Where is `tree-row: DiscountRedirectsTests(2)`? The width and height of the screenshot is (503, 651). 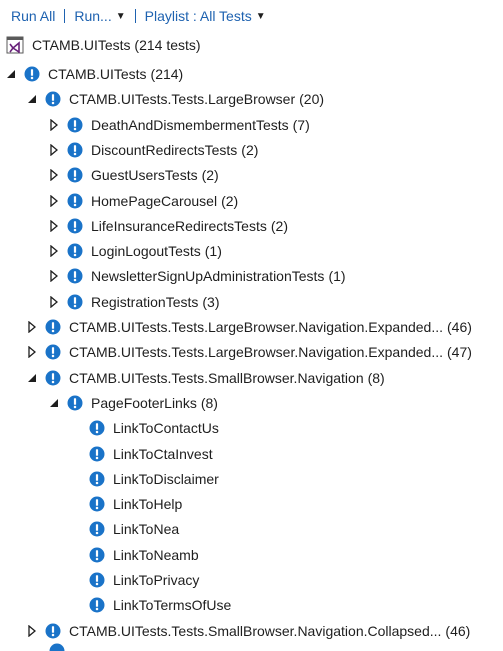
tree-row: DiscountRedirectsTests(2) is located at coordinates (153, 149).